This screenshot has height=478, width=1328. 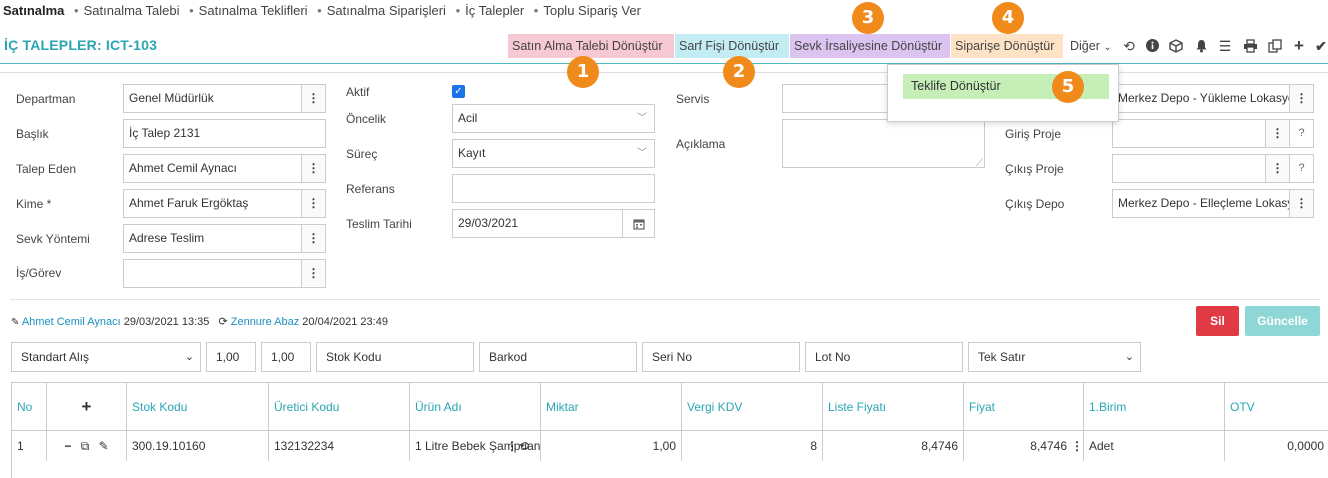 I want to click on nav-item-toplu-siparis: Toplu Sipariş Ver, so click(x=592, y=10).